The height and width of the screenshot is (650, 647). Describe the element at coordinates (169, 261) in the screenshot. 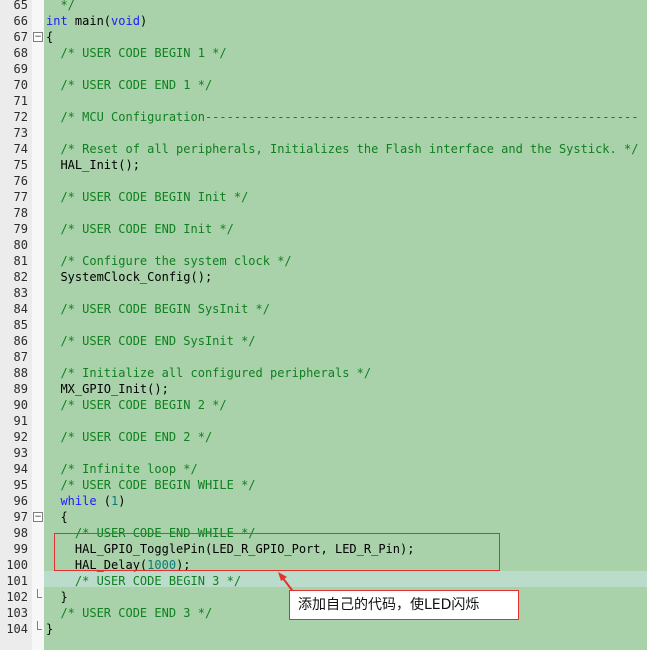

I see `code-token: /* Configure the system clock */` at that location.